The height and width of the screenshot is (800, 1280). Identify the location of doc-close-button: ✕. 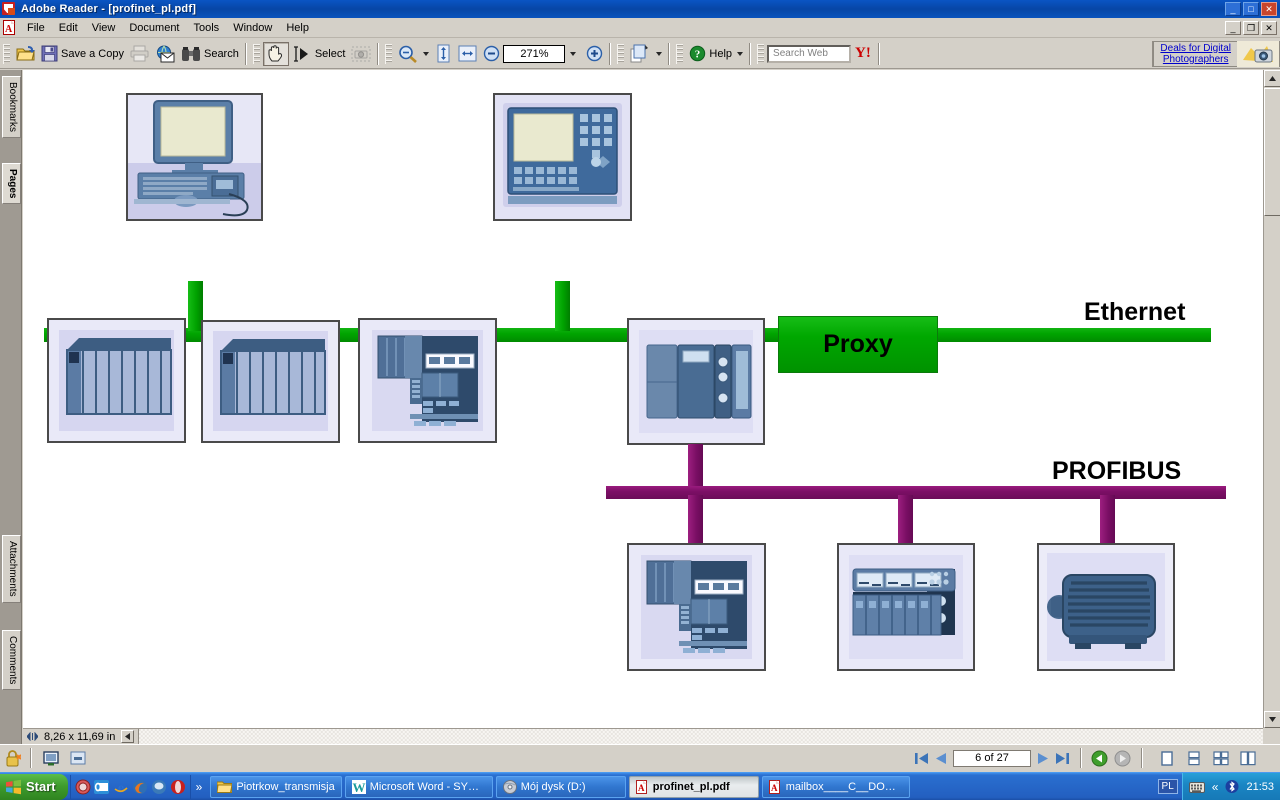
(1269, 27).